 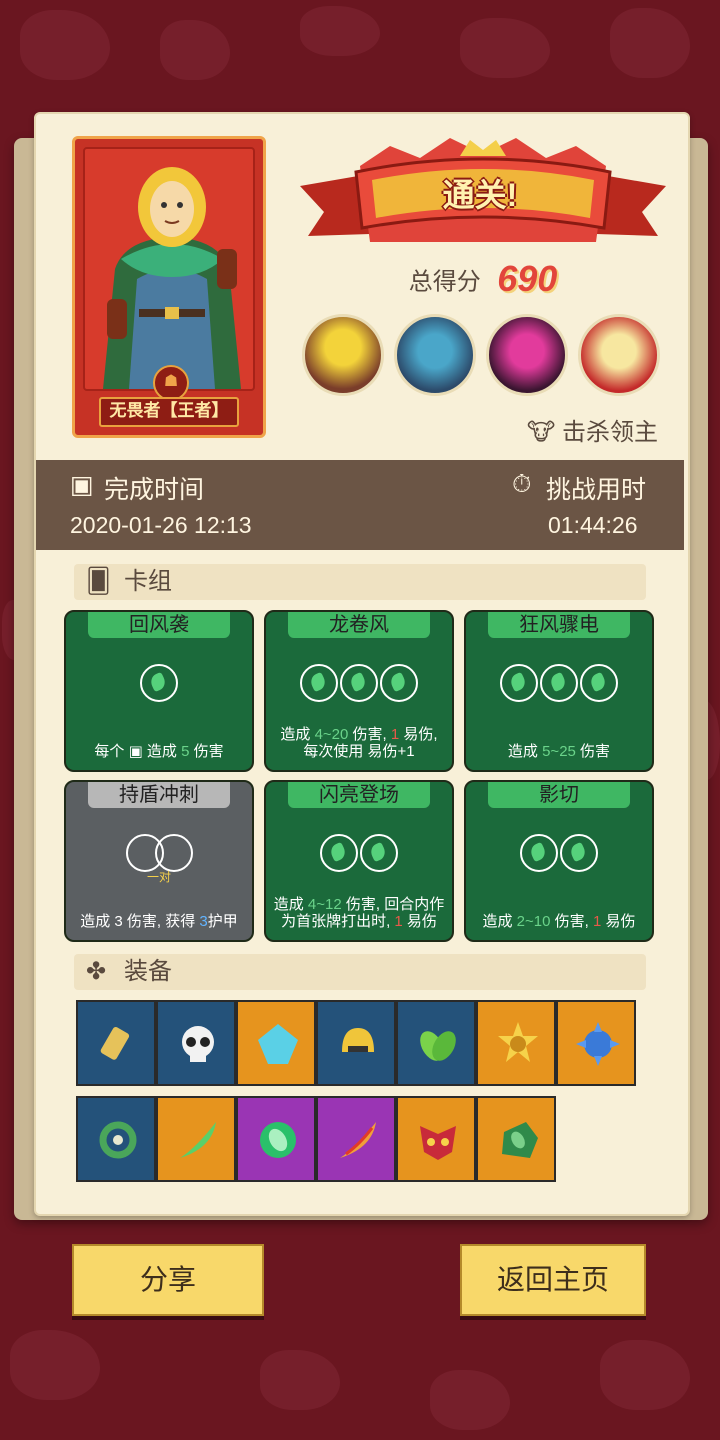 What do you see at coordinates (559, 625) in the screenshot?
I see `card-title: 狂风骤电` at bounding box center [559, 625].